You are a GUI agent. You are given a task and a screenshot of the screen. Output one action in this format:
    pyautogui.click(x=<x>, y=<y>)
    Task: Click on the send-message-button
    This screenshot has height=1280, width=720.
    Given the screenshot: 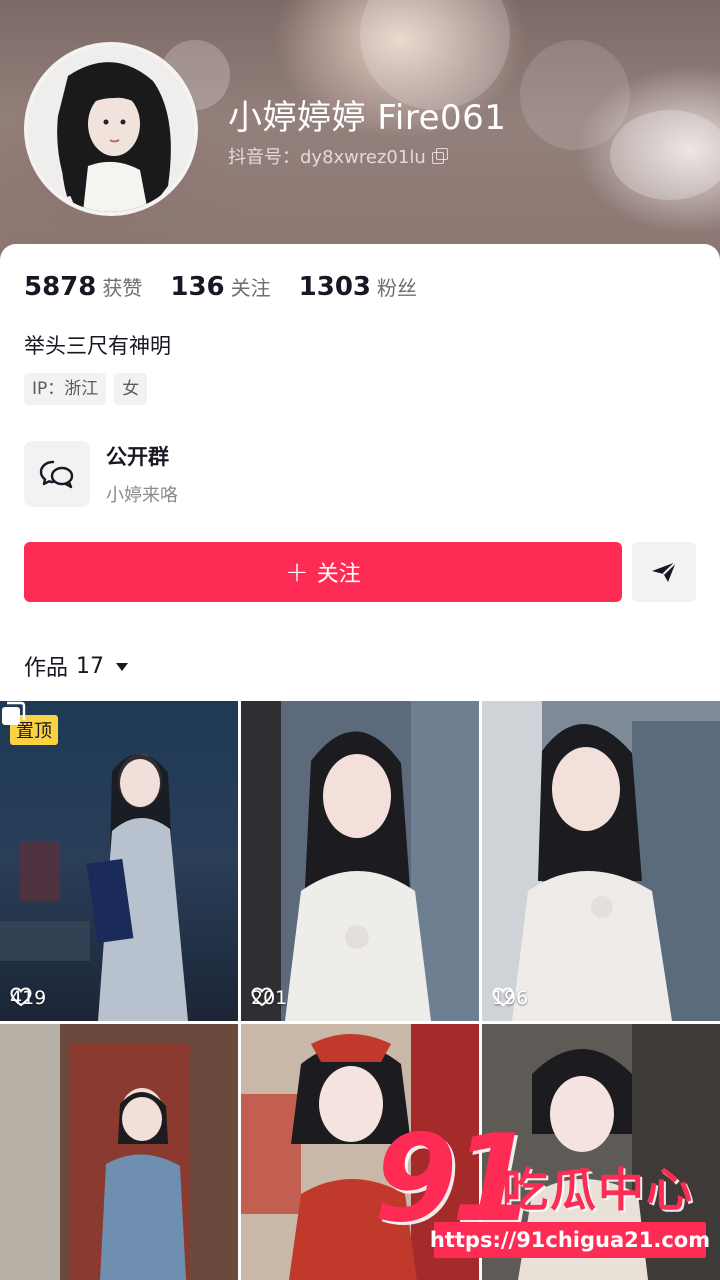 What is the action you would take?
    pyautogui.click(x=664, y=572)
    